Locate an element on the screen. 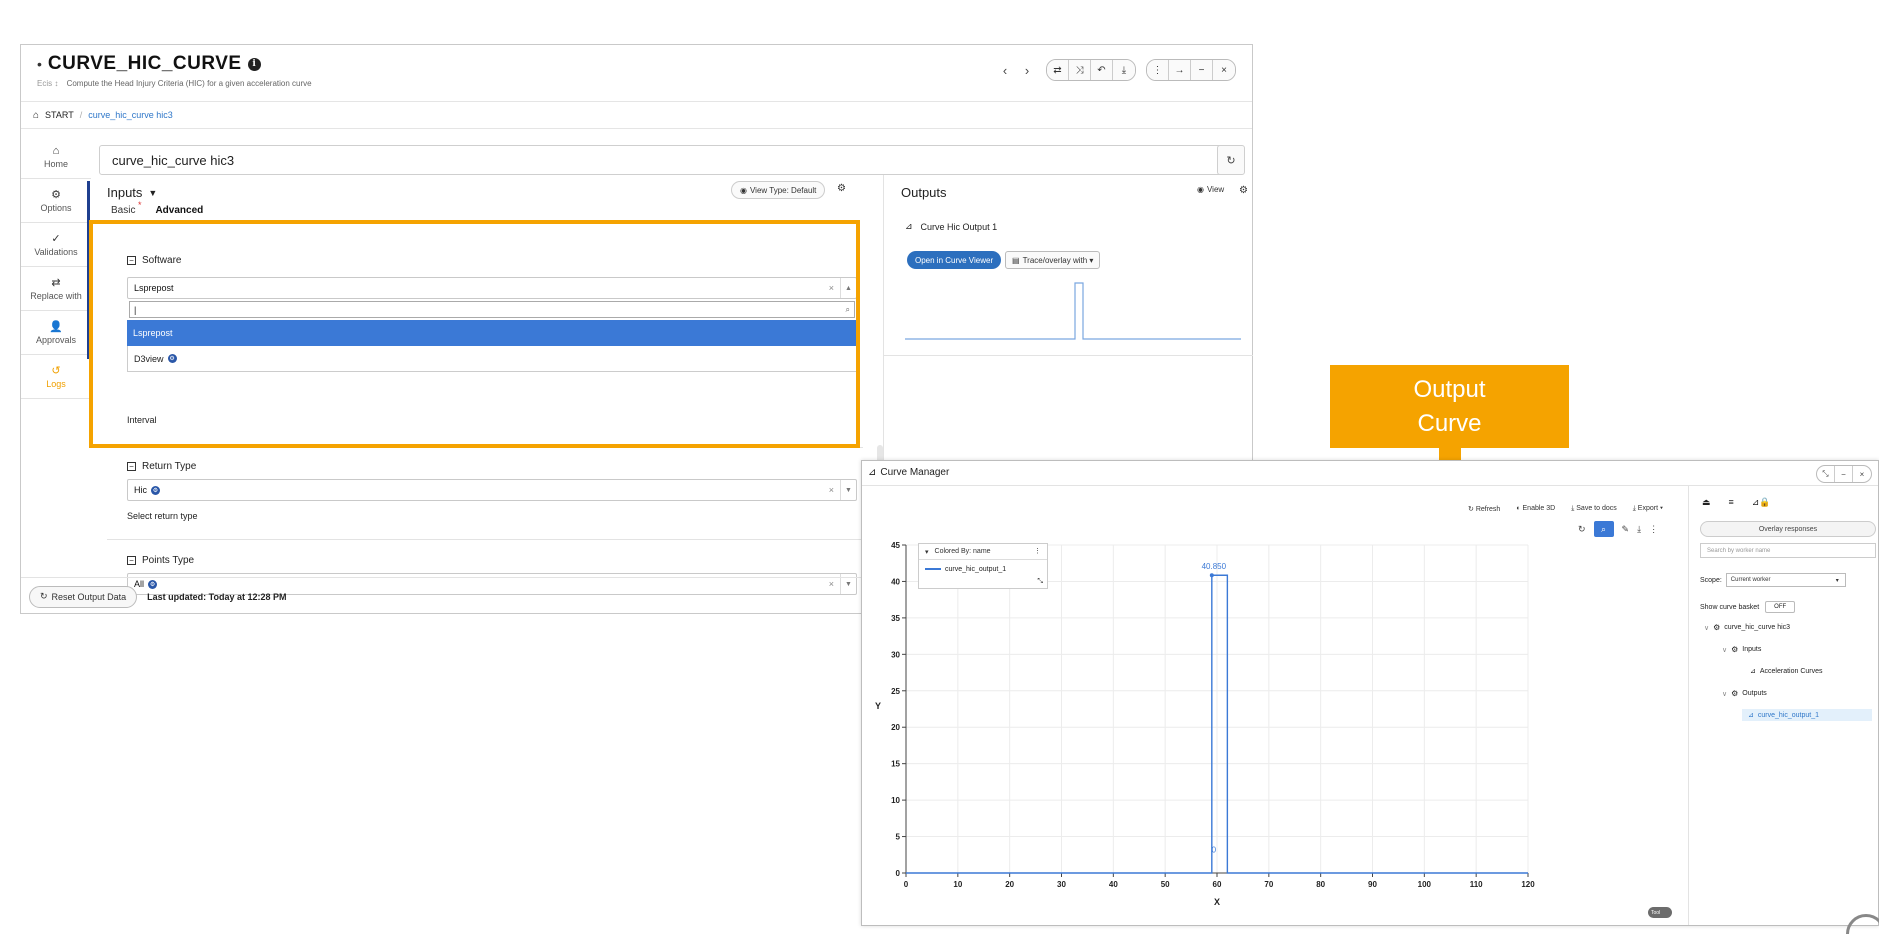 The height and width of the screenshot is (934, 1879). scope-select: Current worker ▾ is located at coordinates (1785, 580).